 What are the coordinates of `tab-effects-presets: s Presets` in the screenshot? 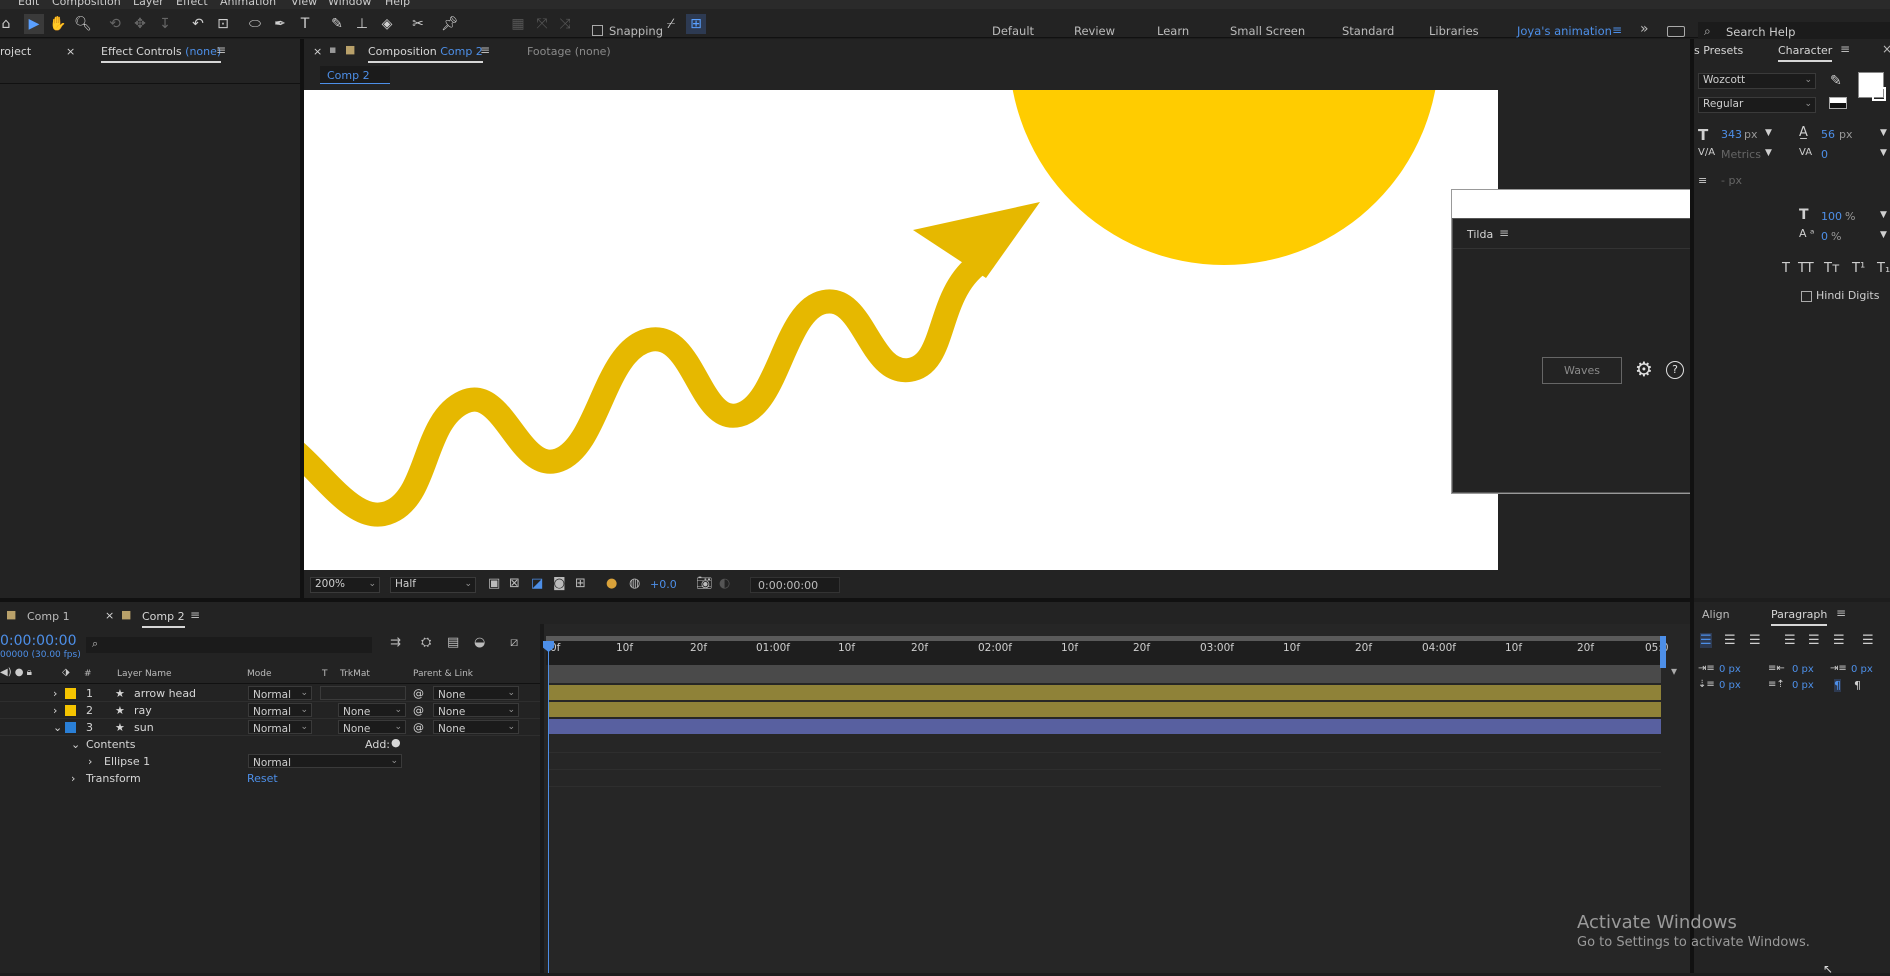 It's located at (1718, 50).